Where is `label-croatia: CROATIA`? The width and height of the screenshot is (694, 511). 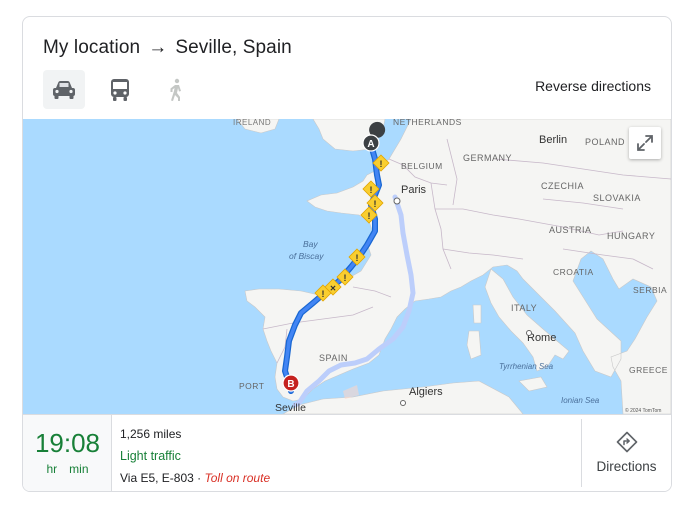
label-croatia: CROATIA is located at coordinates (573, 272).